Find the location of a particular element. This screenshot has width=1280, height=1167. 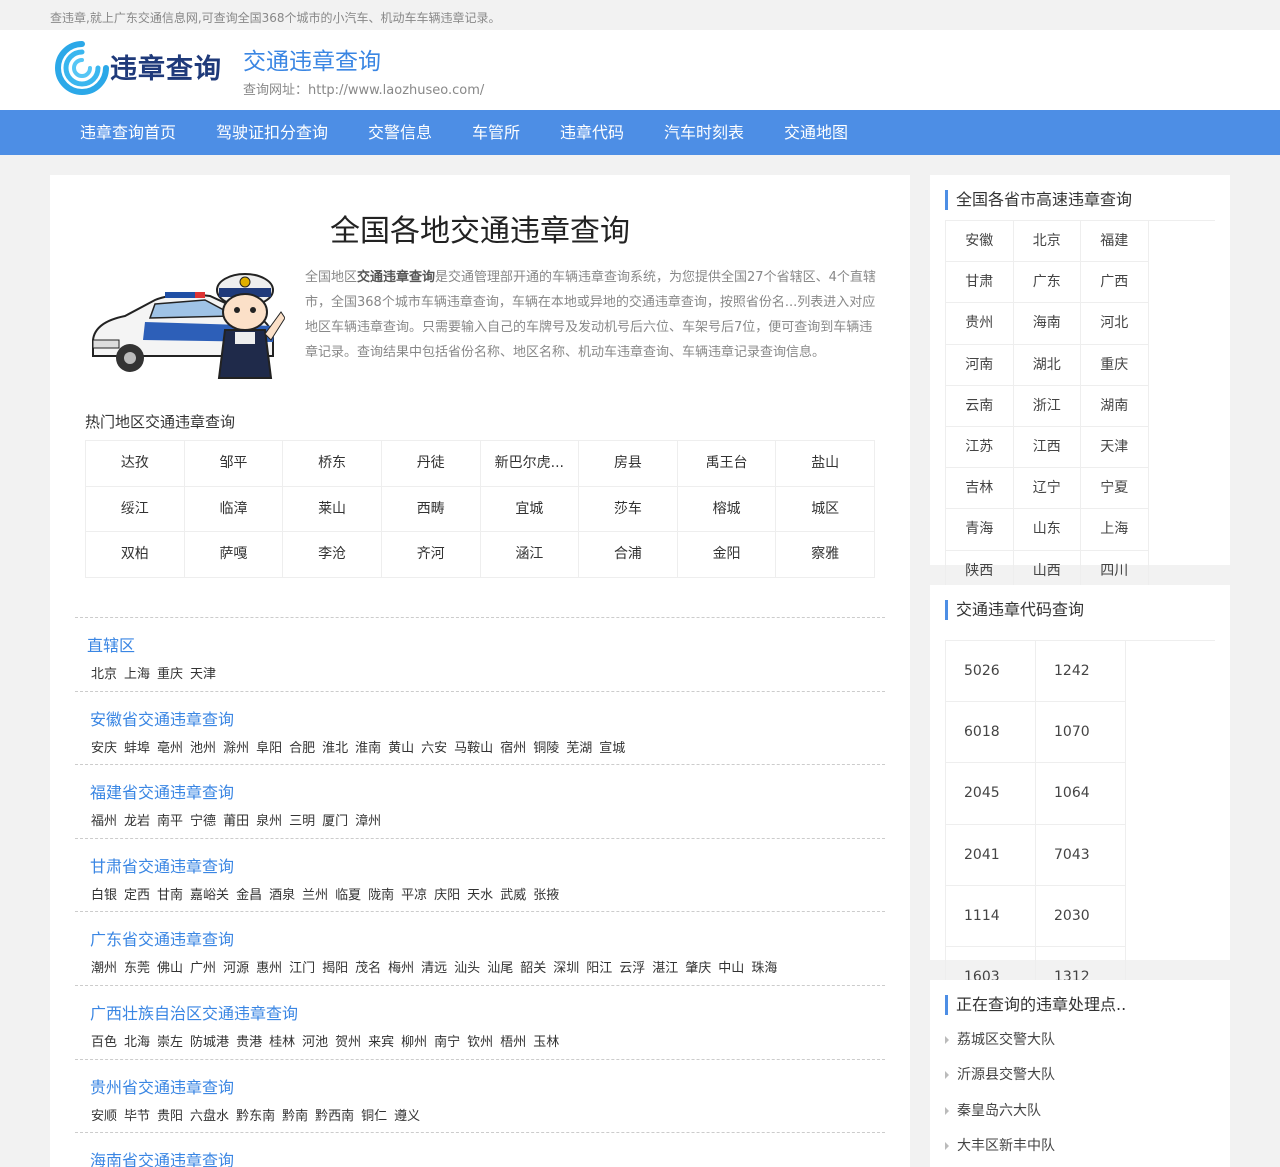

hot-region-link: 齐河 is located at coordinates (431, 555).